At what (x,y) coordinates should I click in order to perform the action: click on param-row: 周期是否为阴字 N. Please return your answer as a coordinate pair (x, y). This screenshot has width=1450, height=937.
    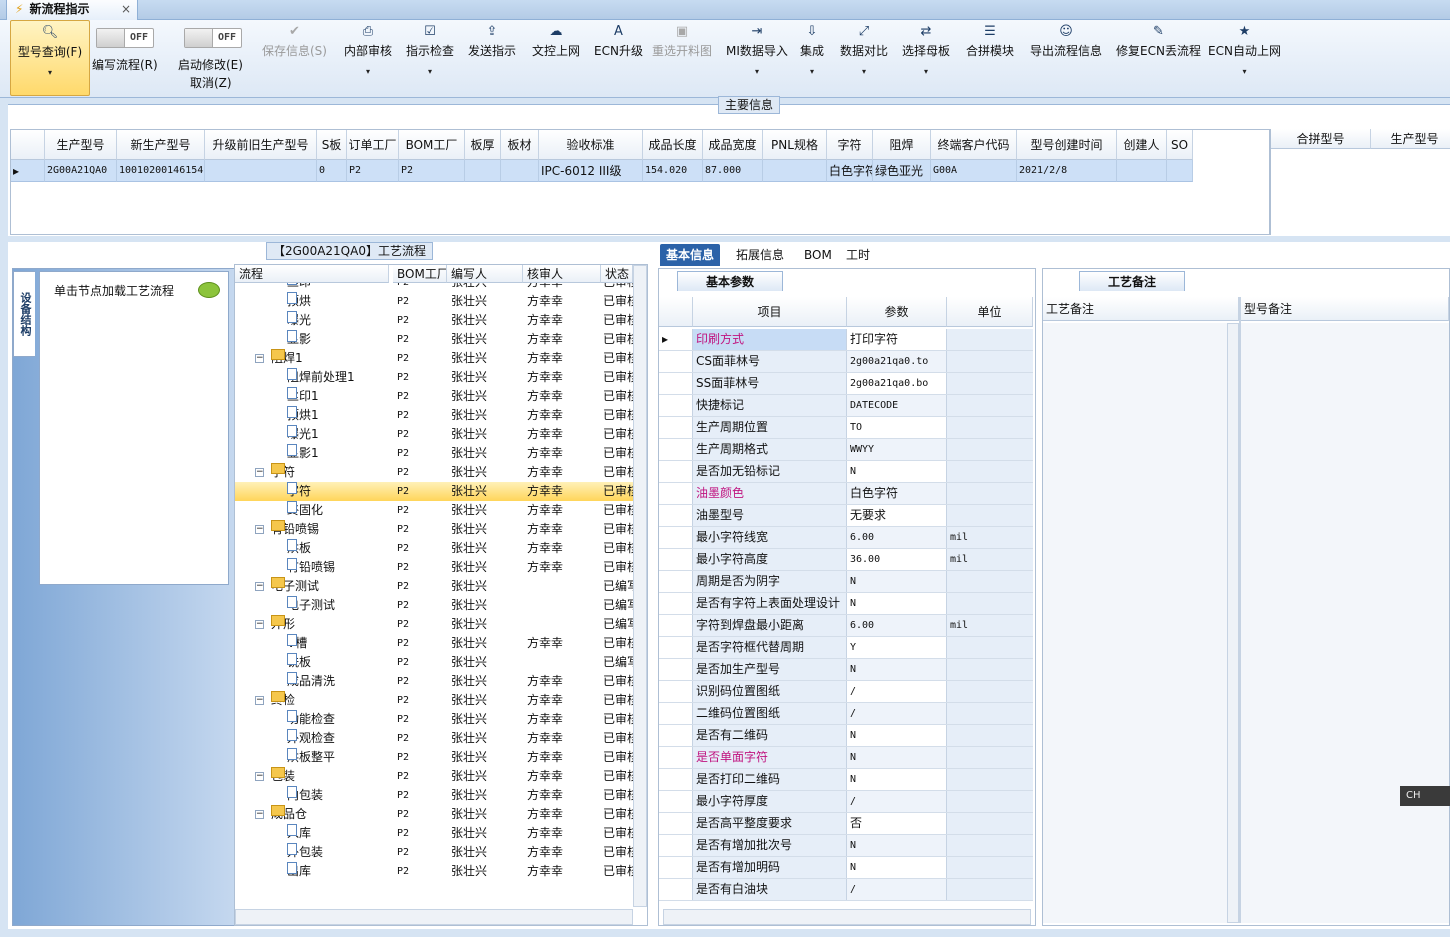
    Looking at the image, I should click on (846, 582).